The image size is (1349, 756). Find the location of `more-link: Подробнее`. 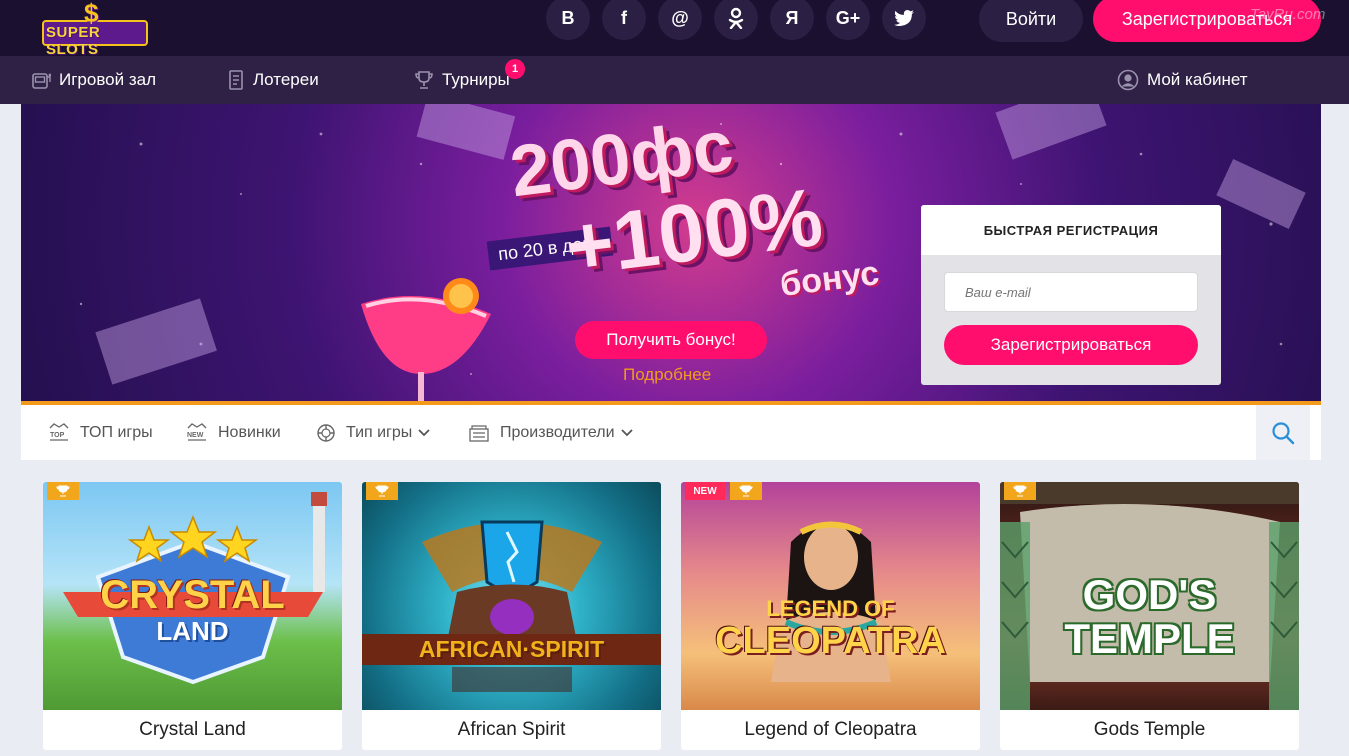

more-link: Подробнее is located at coordinates (667, 375).